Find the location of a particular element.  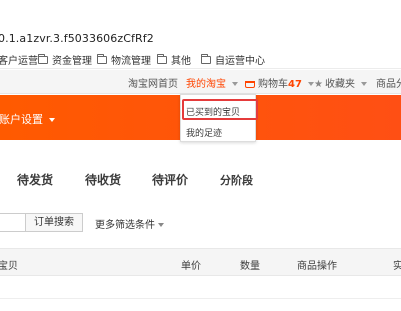

site-top-nav: 淘宝网首页 我的淘宝 购物车47 ★收藏夹 商品分 is located at coordinates (200, 82).